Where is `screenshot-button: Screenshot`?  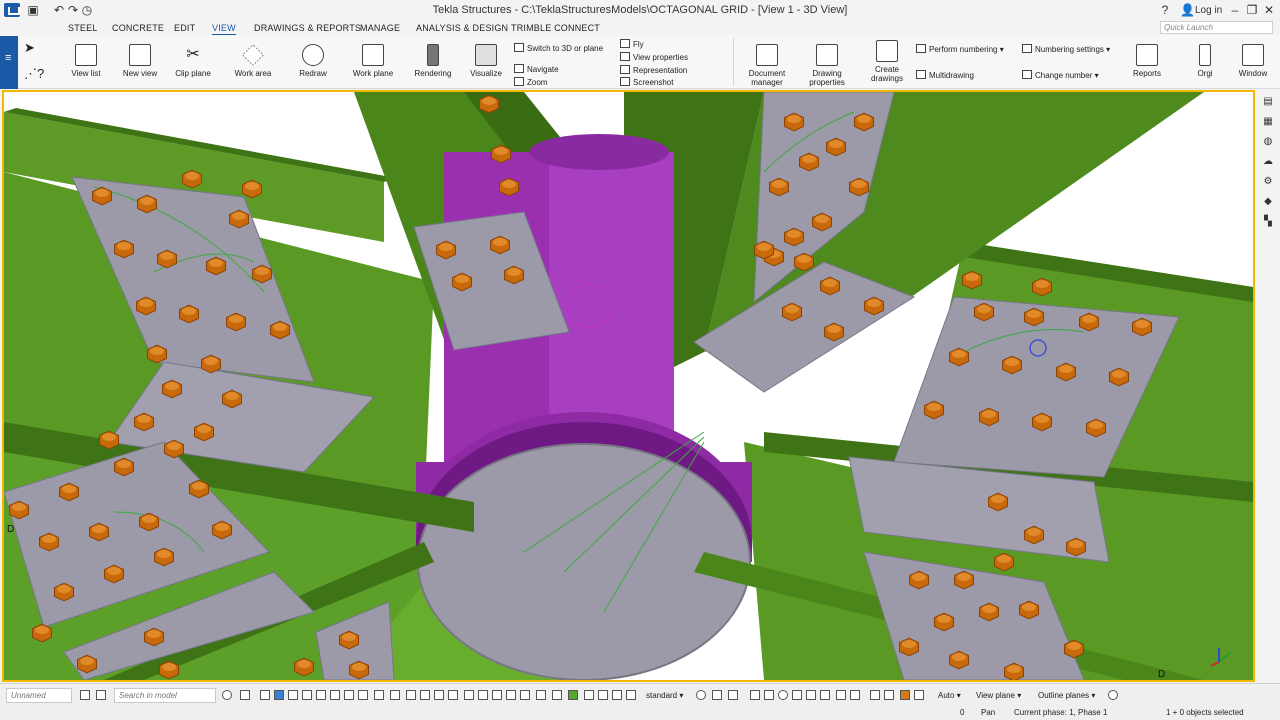 screenshot-button: Screenshot is located at coordinates (646, 82).